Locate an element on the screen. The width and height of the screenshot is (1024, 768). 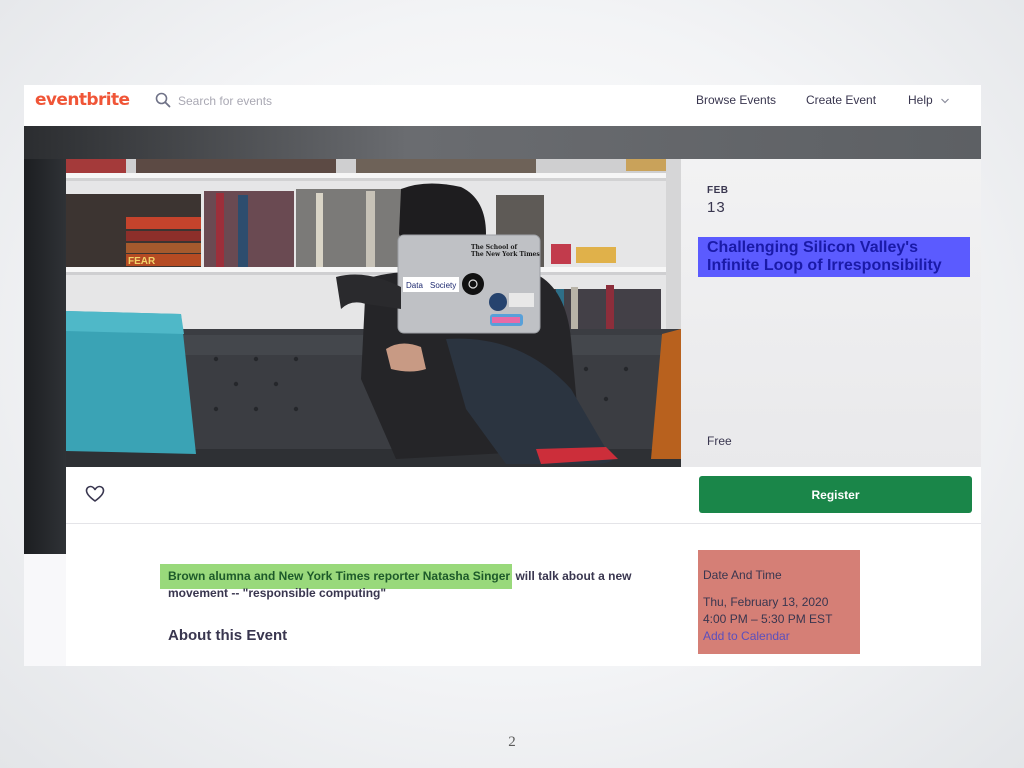
create-event-link: Create Event is located at coordinates (841, 100).